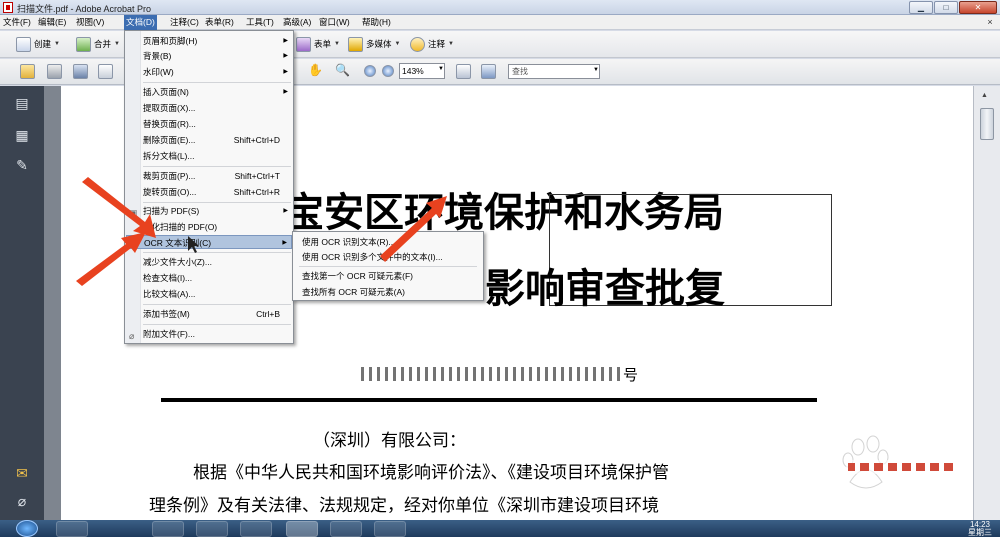 This screenshot has height=537, width=1000. Describe the element at coordinates (554, 71) in the screenshot. I see `search-input: 查找` at that location.